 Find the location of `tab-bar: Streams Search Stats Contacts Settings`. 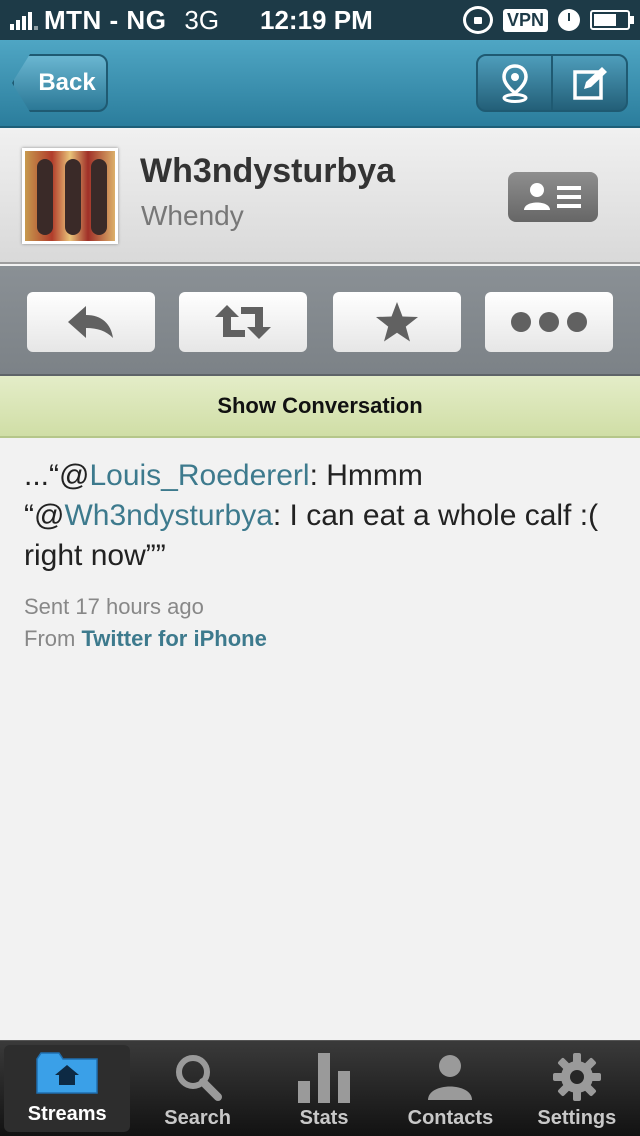

tab-bar: Streams Search Stats Contacts Settings is located at coordinates (320, 1088).